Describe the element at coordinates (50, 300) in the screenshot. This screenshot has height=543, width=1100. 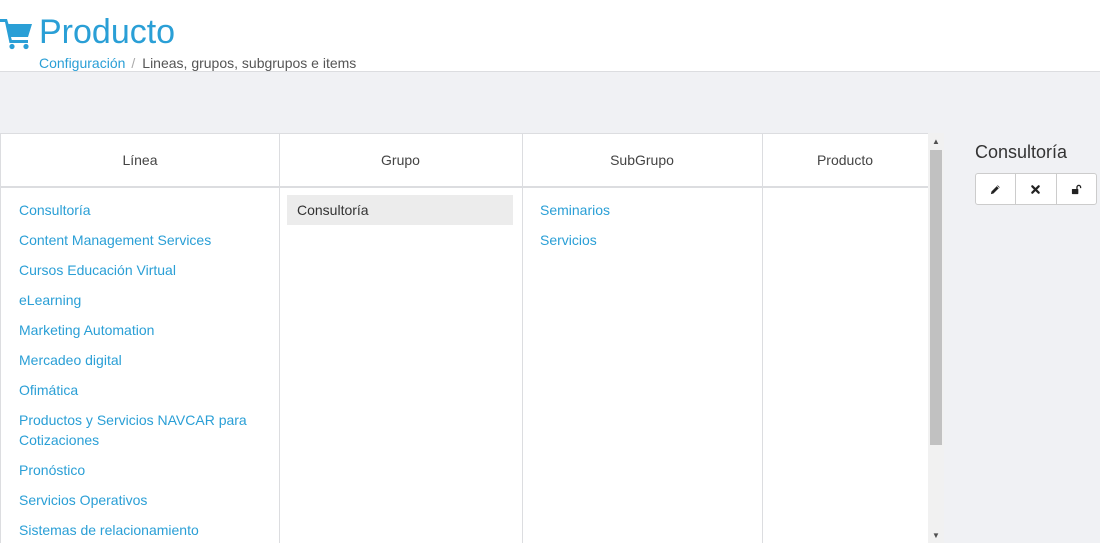
I see `linea-item: eLearning` at that location.